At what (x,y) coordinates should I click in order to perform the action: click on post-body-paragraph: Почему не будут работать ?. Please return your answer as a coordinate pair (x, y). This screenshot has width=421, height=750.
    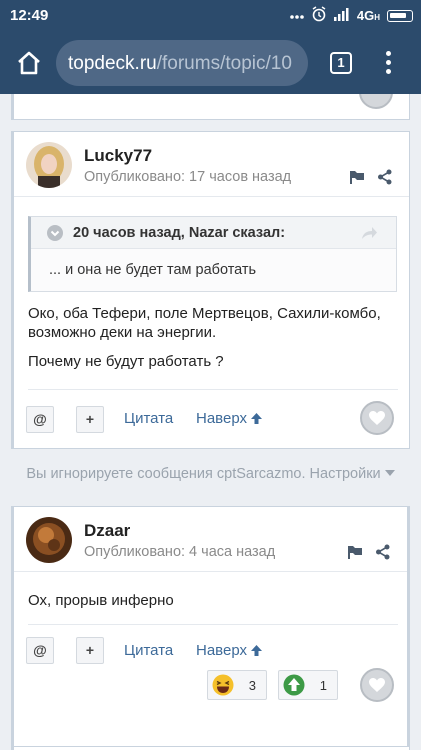
    Looking at the image, I should click on (126, 361).